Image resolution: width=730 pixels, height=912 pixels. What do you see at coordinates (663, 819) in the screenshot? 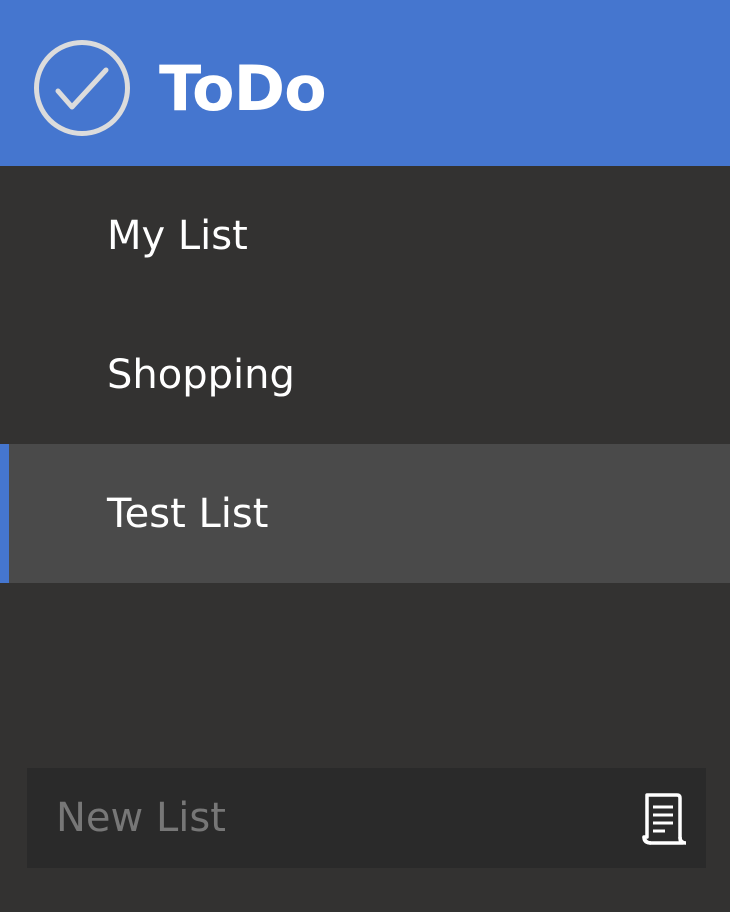
I see `add-list-scroll-icon` at bounding box center [663, 819].